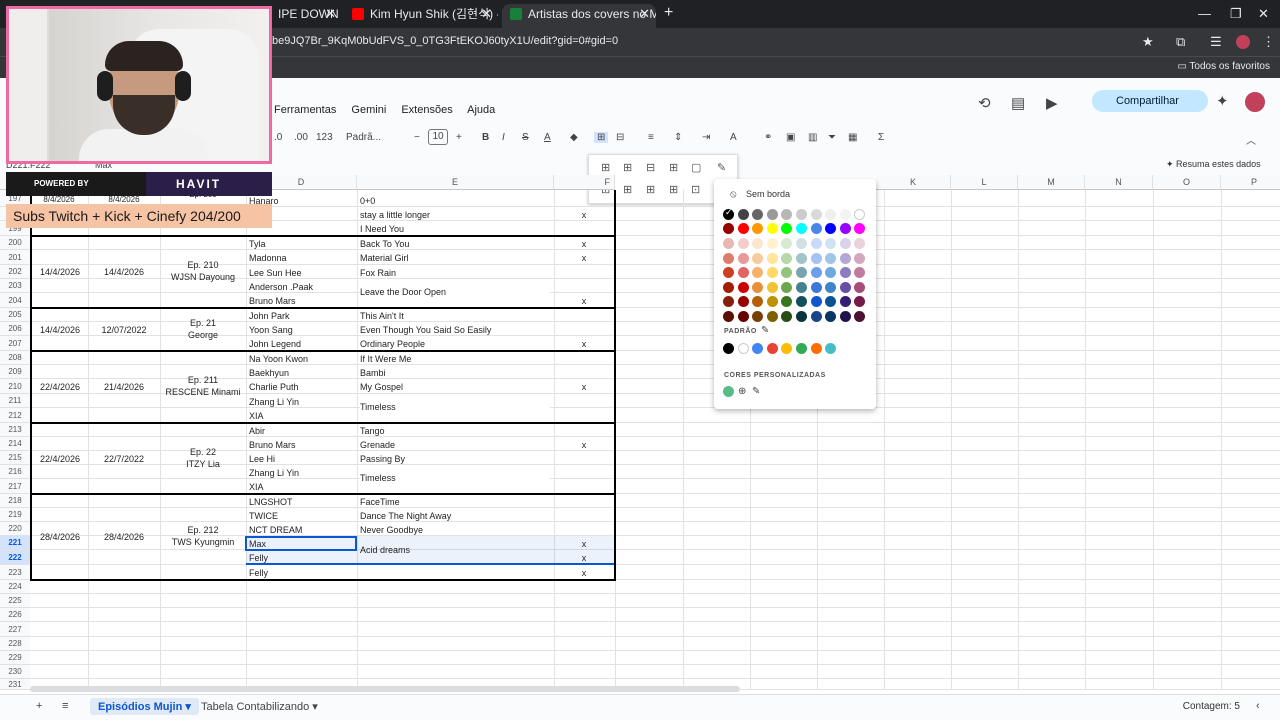 The width and height of the screenshot is (1280, 720). I want to click on bold-icon: B, so click(485, 137).